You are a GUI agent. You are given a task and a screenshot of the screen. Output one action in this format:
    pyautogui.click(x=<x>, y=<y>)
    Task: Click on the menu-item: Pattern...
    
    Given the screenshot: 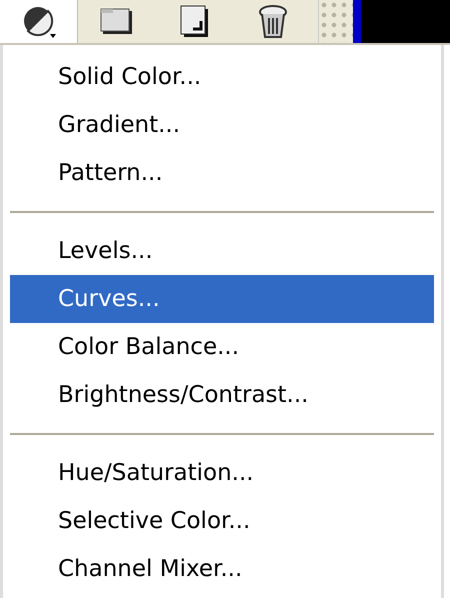 What is the action you would take?
    pyautogui.click(x=222, y=173)
    